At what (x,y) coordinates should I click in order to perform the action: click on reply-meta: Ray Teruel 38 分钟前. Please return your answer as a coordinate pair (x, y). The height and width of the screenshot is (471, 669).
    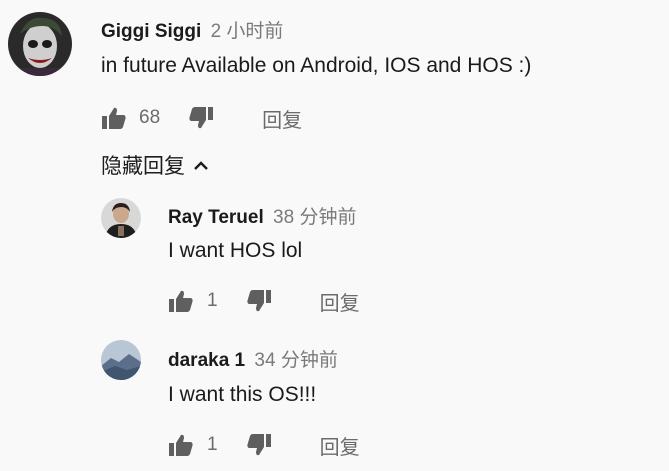
    Looking at the image, I should click on (262, 215).